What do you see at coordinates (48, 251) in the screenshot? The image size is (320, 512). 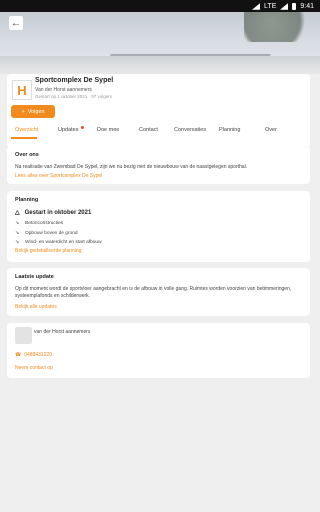 I see `planning-link: Bekijk gedetailleerde planning` at bounding box center [48, 251].